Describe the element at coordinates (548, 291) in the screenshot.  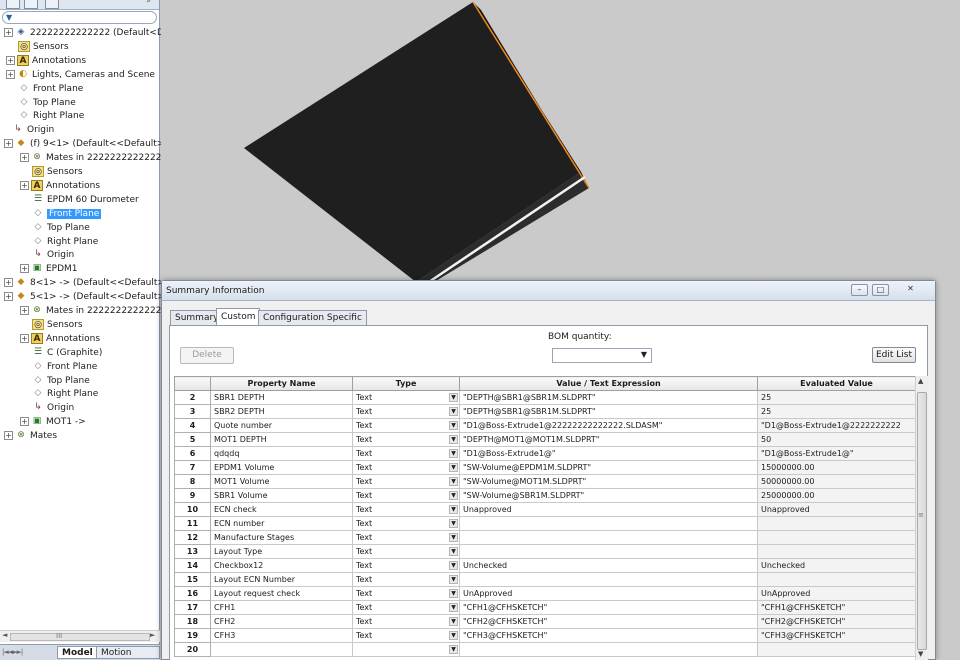
I see `dialog-titlebar: Summary Information – □ ✕` at that location.